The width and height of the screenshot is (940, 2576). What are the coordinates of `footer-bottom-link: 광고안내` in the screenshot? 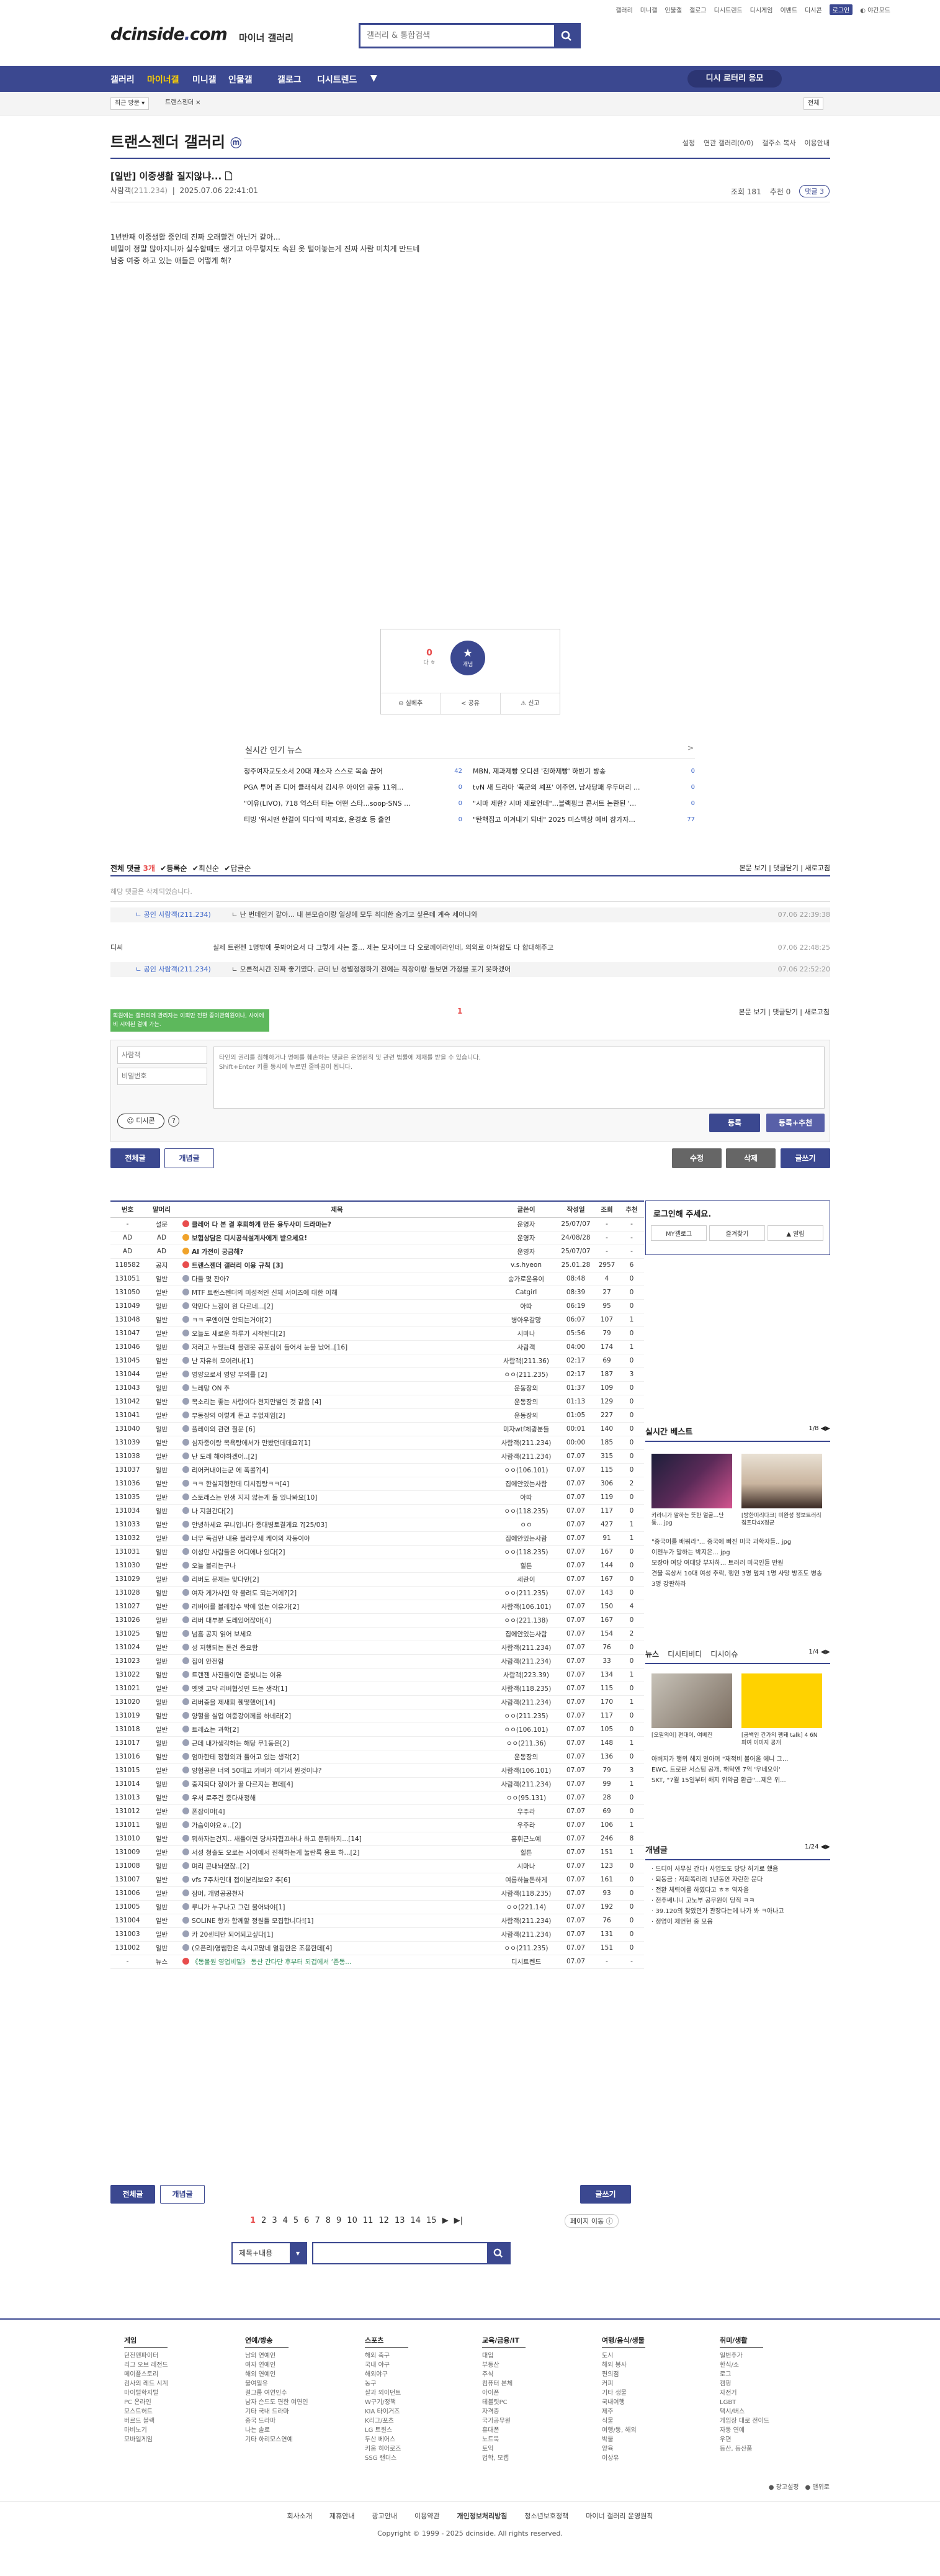 It's located at (384, 2516).